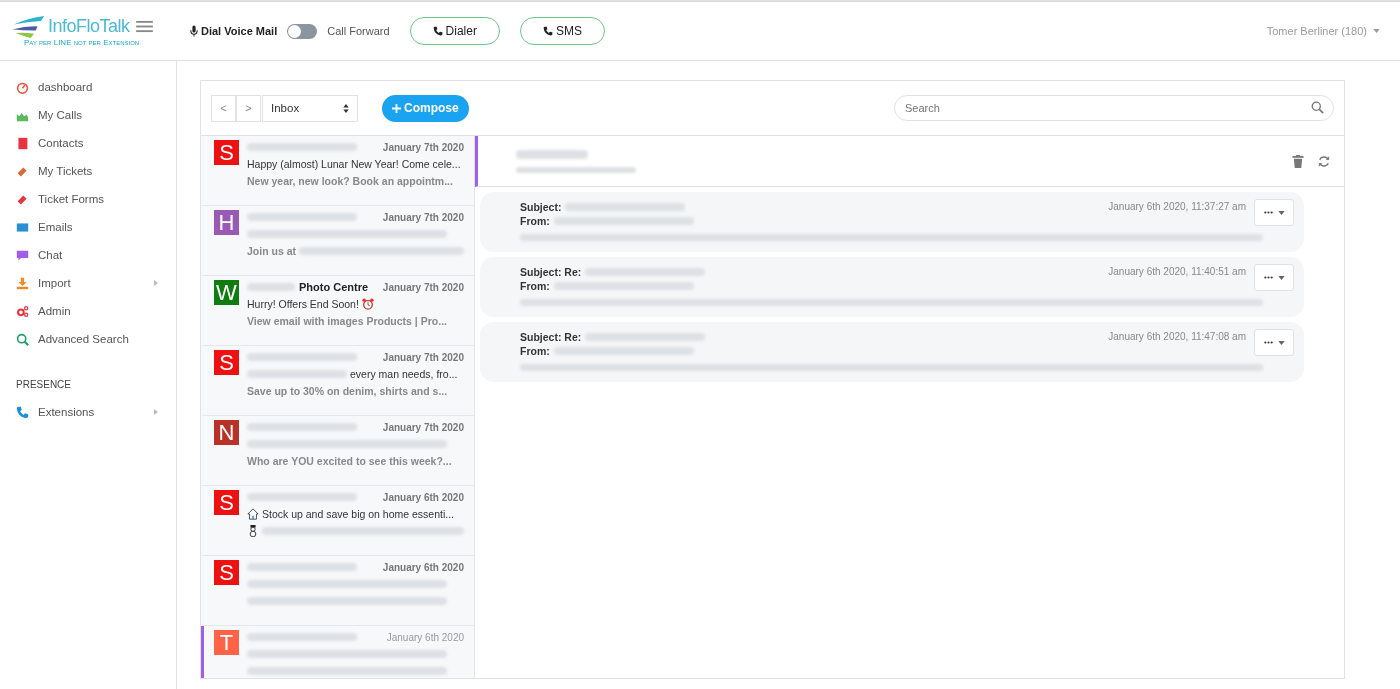 The width and height of the screenshot is (1400, 689). I want to click on email-card: Subject: Re: January 6th 2020, 11:47:08 am From:, so click(892, 352).